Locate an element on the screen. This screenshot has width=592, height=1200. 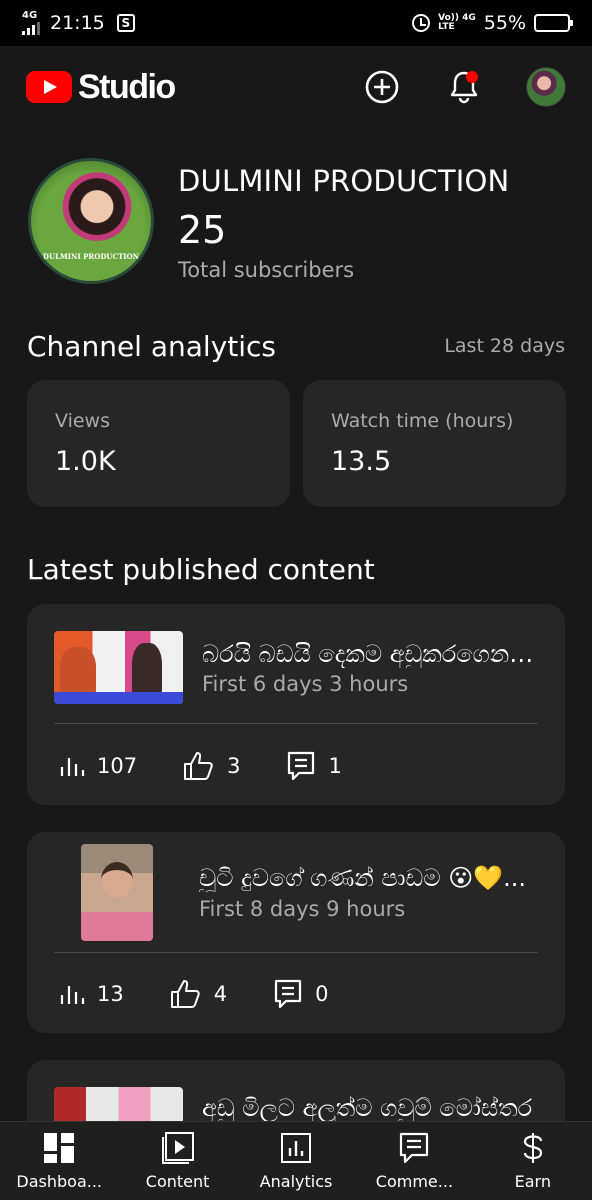
nav-label: Earn is located at coordinates (532, 1181).